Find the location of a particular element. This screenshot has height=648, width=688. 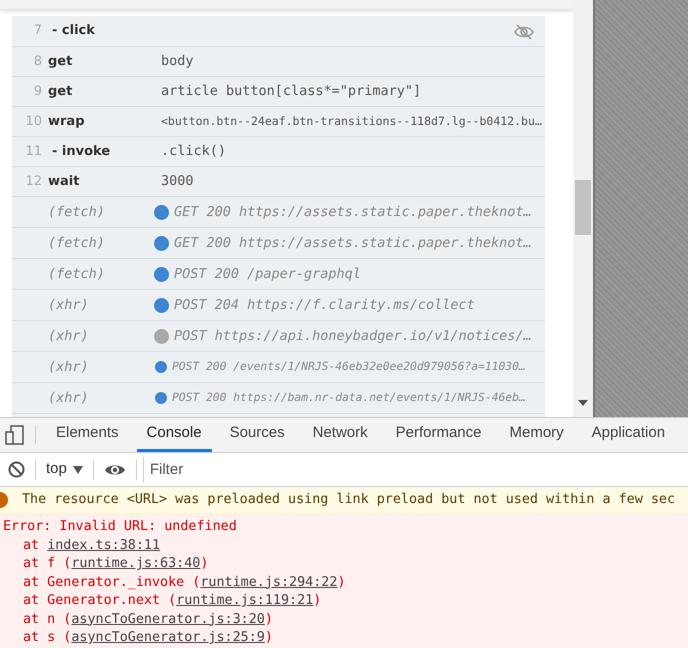

filter-field: Filter is located at coordinates (415, 469).